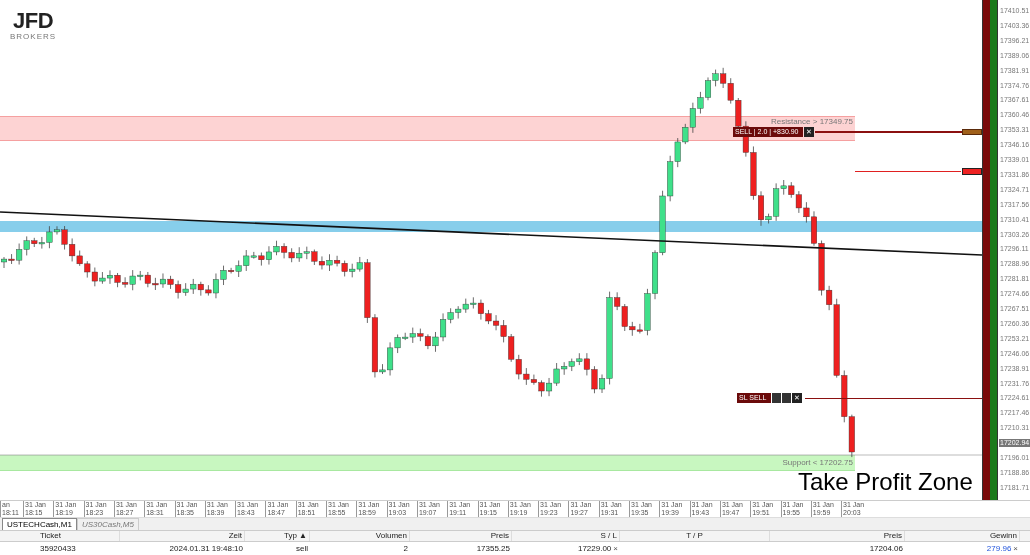  I want to click on table-cell: 2024.01.31 19:48:10, so click(206, 548).